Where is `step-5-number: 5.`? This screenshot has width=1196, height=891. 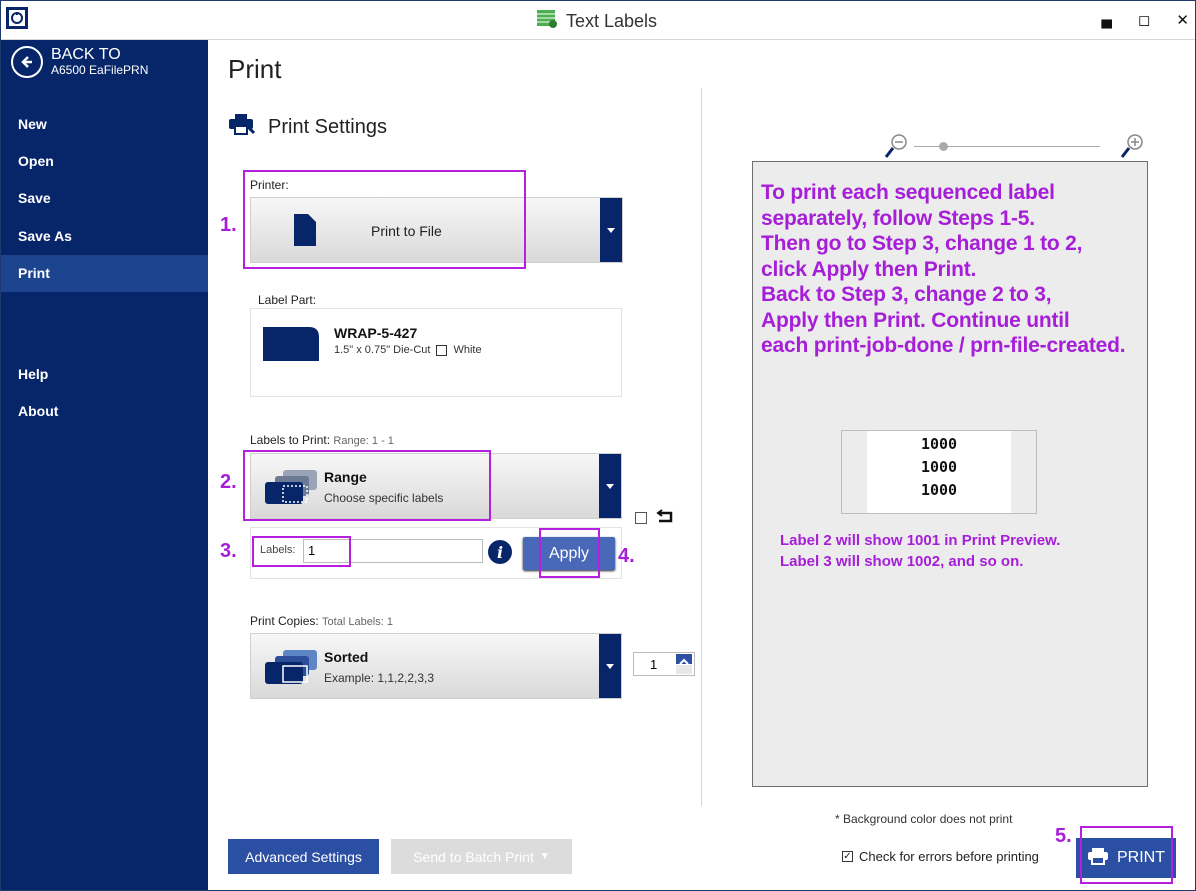
step-5-number: 5. is located at coordinates (1063, 836).